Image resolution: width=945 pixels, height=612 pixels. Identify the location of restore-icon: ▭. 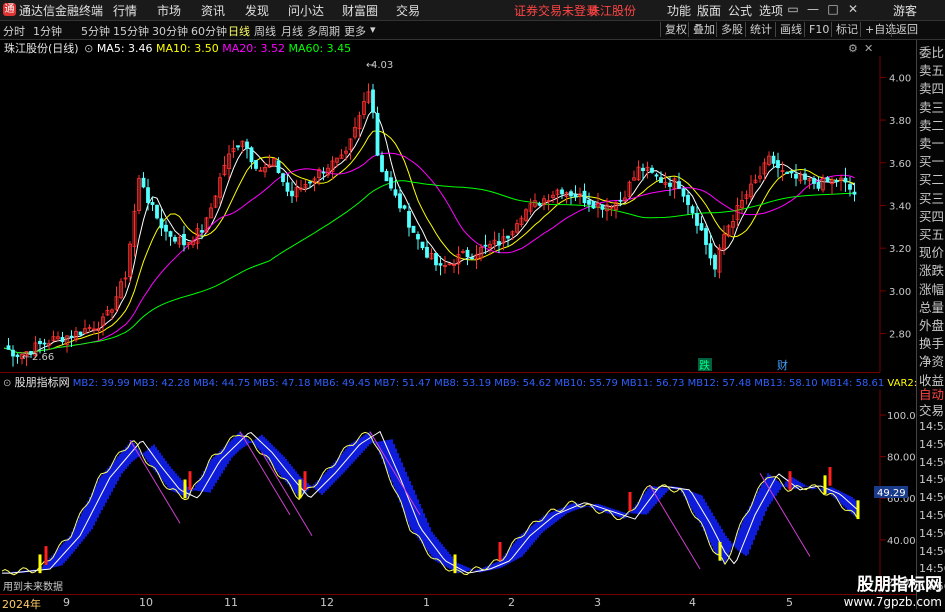
(793, 9).